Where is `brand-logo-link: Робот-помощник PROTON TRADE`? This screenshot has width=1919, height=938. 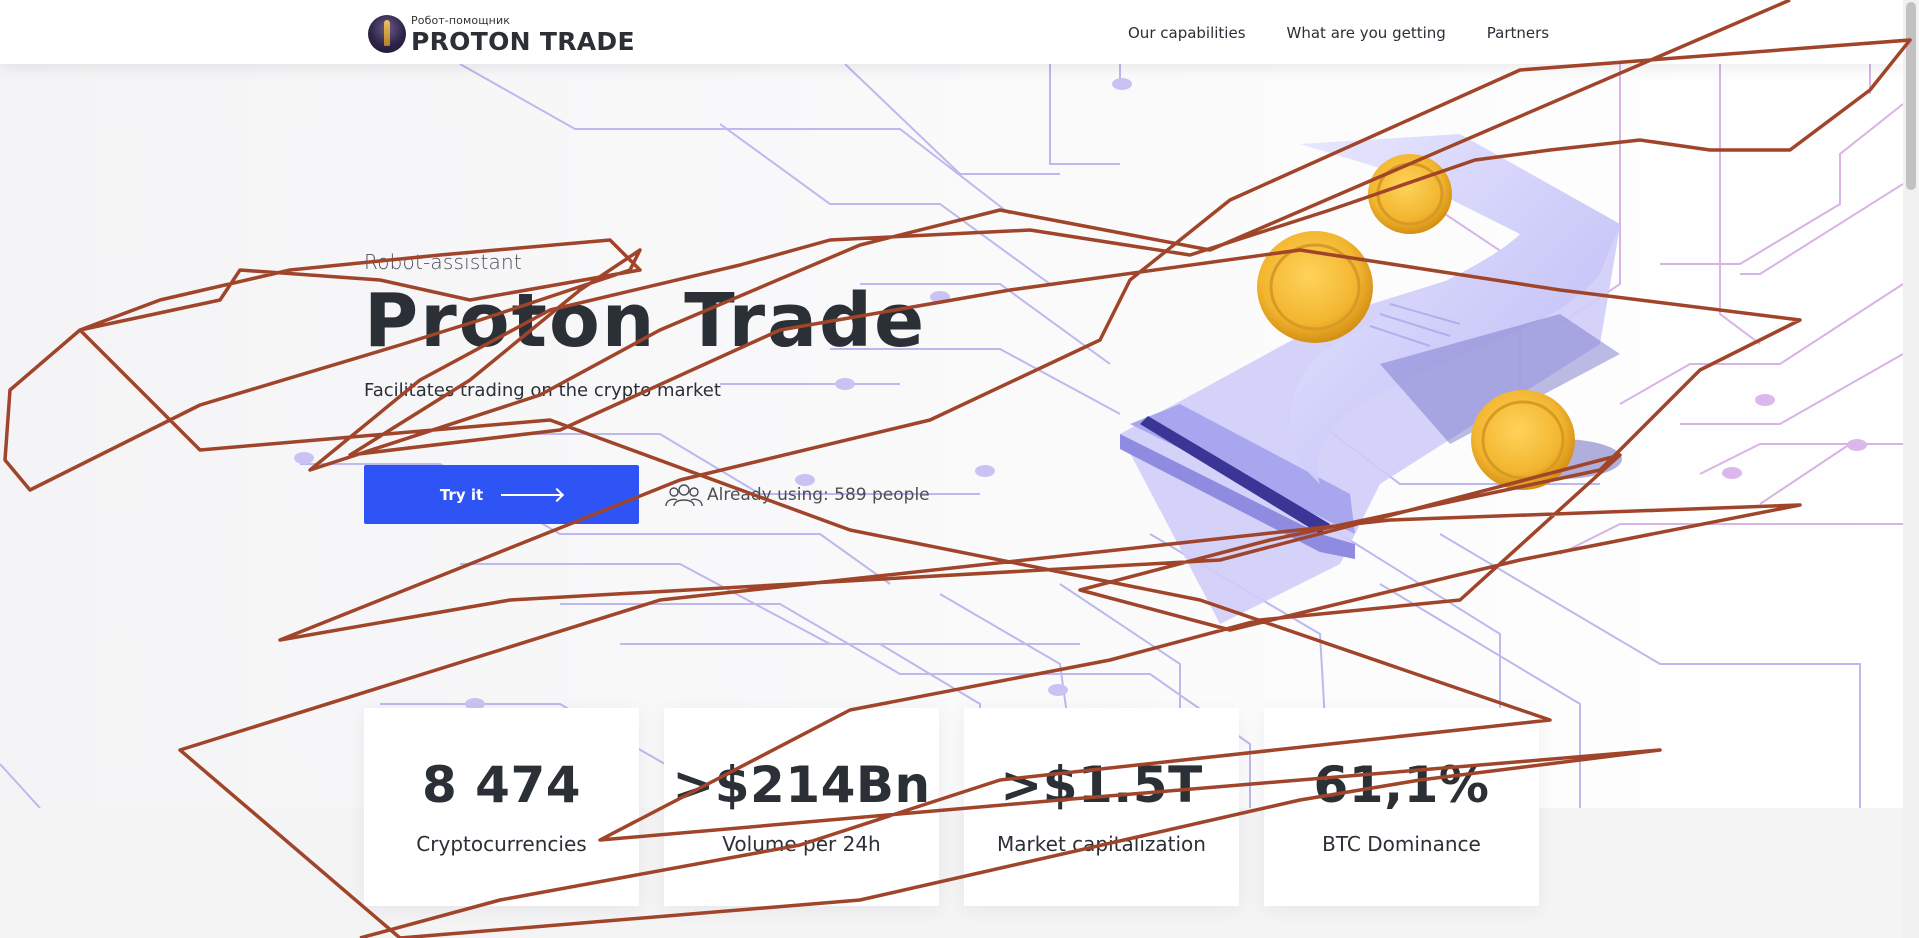 brand-logo-link: Робот-помощник PROTON TRADE is located at coordinates (501, 34).